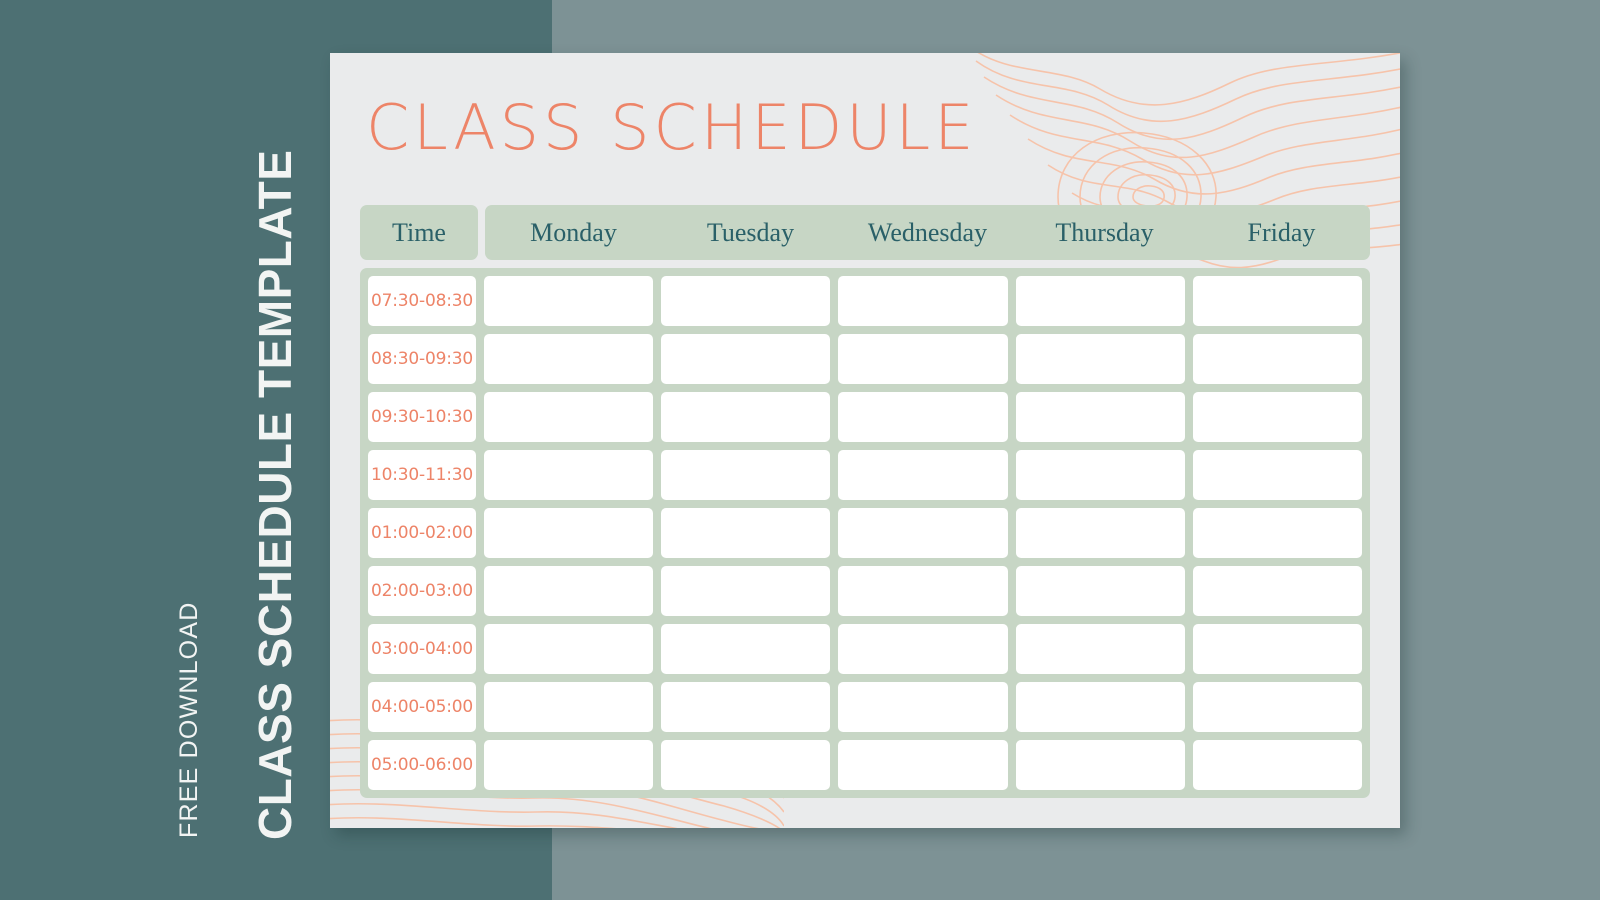  Describe the element at coordinates (422, 301) in the screenshot. I see `time-slot-label: 07:30-08:30` at that location.